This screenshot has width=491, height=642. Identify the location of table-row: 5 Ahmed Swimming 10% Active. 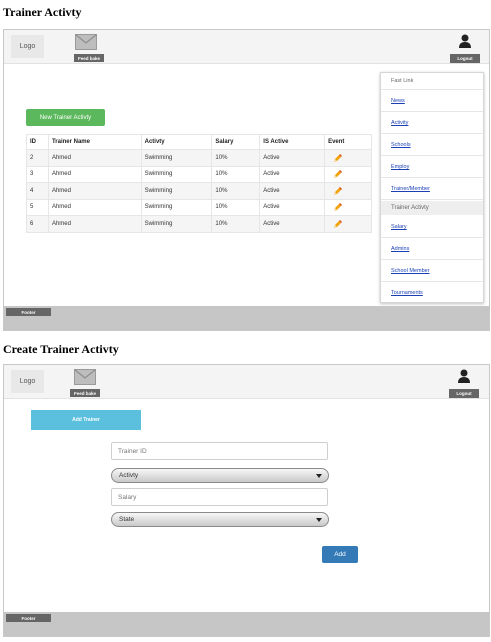
(199, 207).